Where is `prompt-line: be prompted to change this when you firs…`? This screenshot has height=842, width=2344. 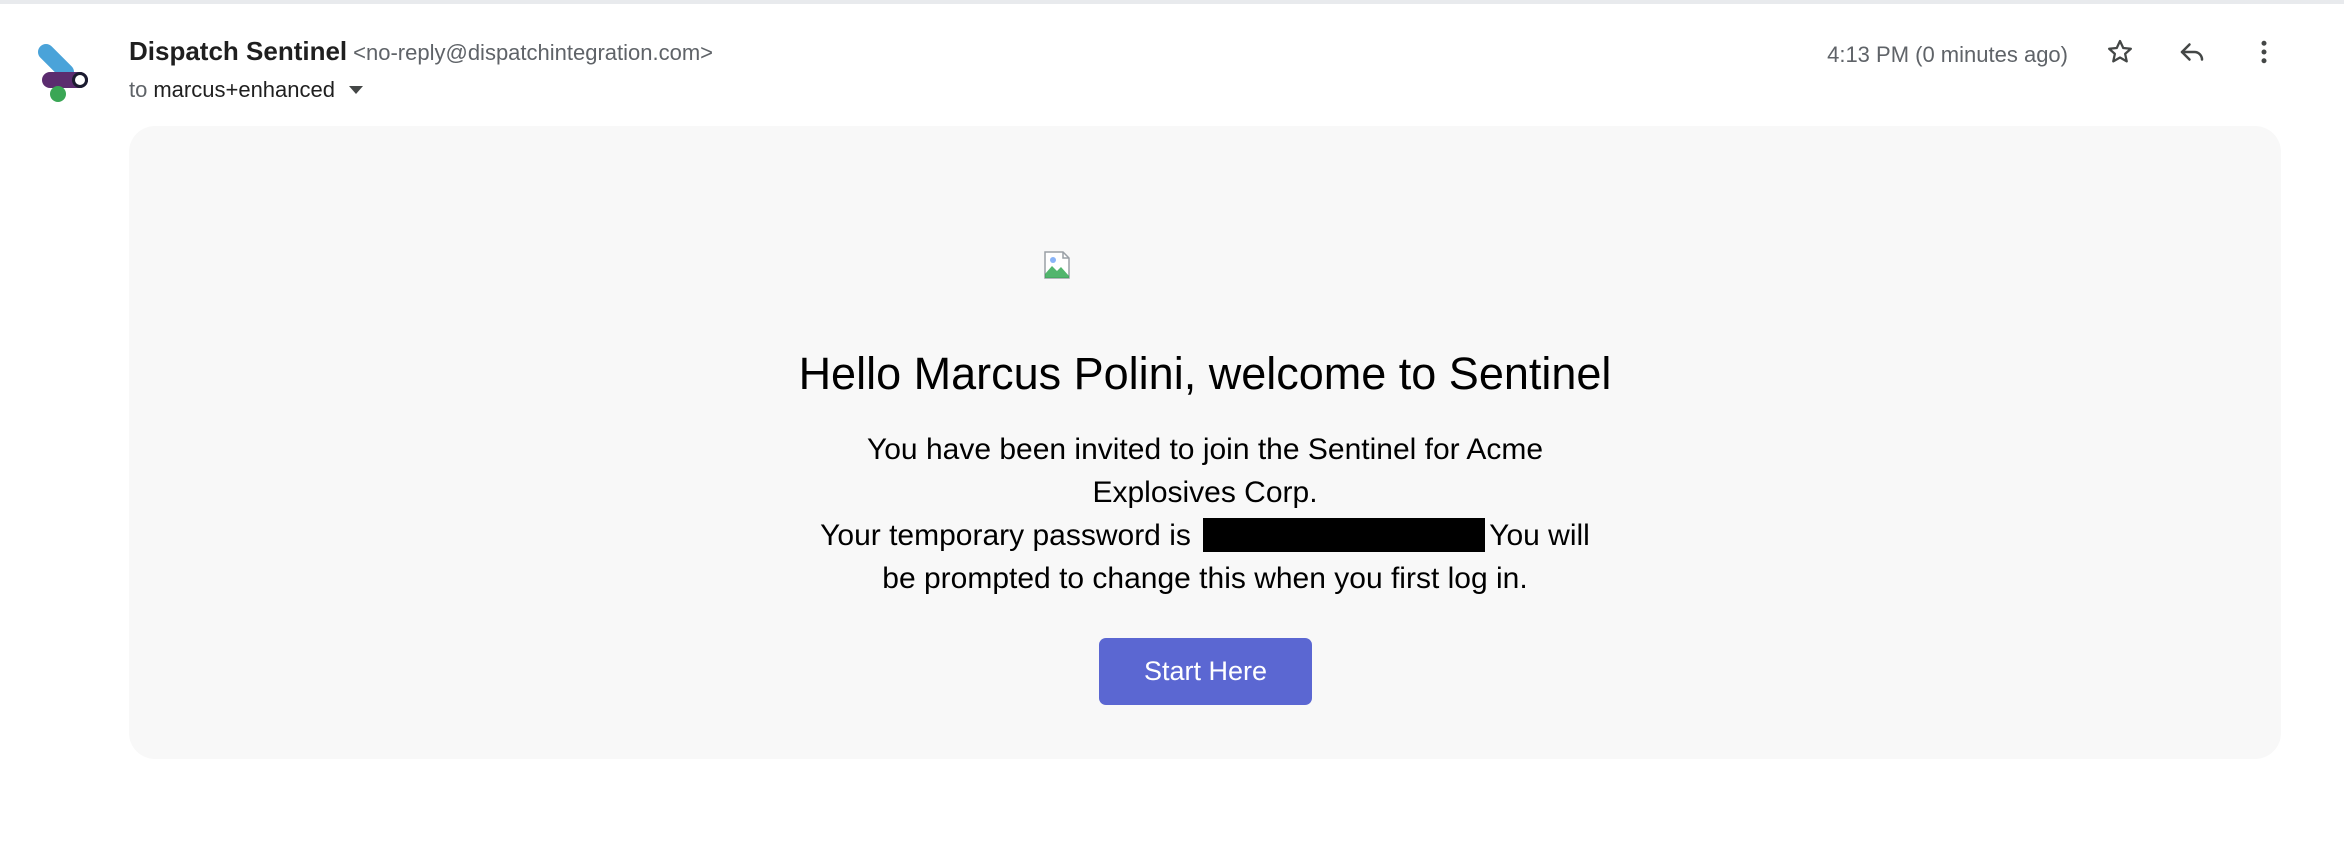
prompt-line: be prompted to change this when you firs… is located at coordinates (1205, 578).